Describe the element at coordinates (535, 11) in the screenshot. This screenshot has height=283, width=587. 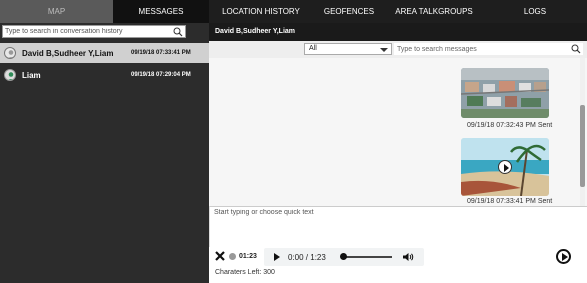
I see `tab-logs: LOGS` at that location.